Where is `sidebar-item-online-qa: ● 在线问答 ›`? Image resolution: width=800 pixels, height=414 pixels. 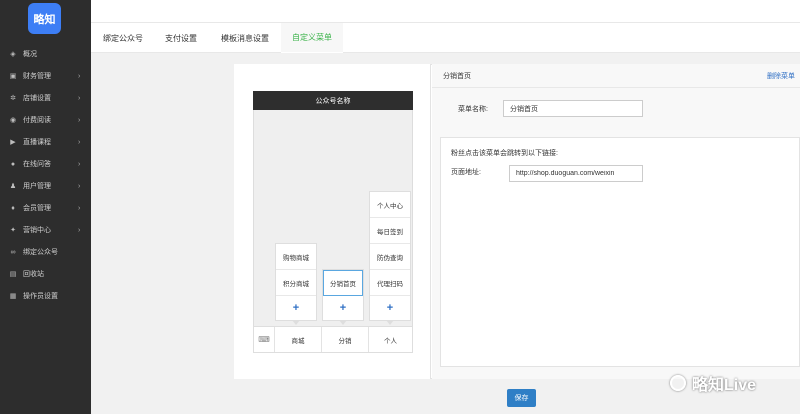 sidebar-item-online-qa: ● 在线问答 › is located at coordinates (45, 164).